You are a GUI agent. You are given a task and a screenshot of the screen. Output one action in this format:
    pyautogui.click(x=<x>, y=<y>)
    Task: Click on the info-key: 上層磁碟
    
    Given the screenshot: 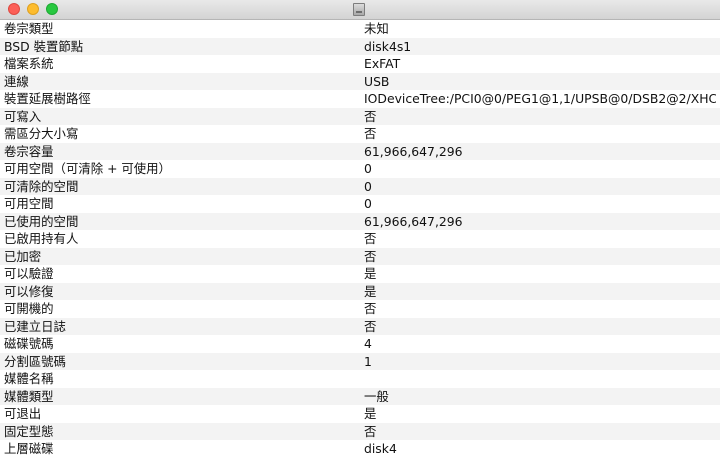 What is the action you would take?
    pyautogui.click(x=29, y=448)
    